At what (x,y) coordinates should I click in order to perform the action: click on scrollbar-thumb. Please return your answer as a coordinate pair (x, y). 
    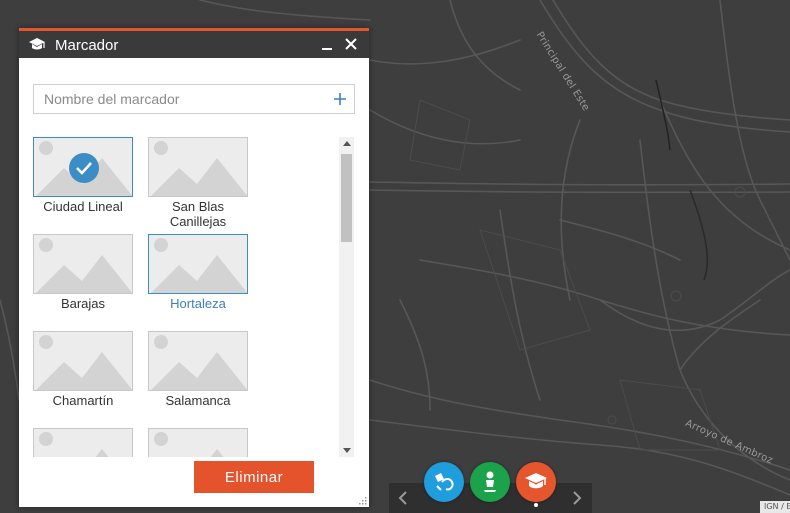
    Looking at the image, I should click on (346, 198).